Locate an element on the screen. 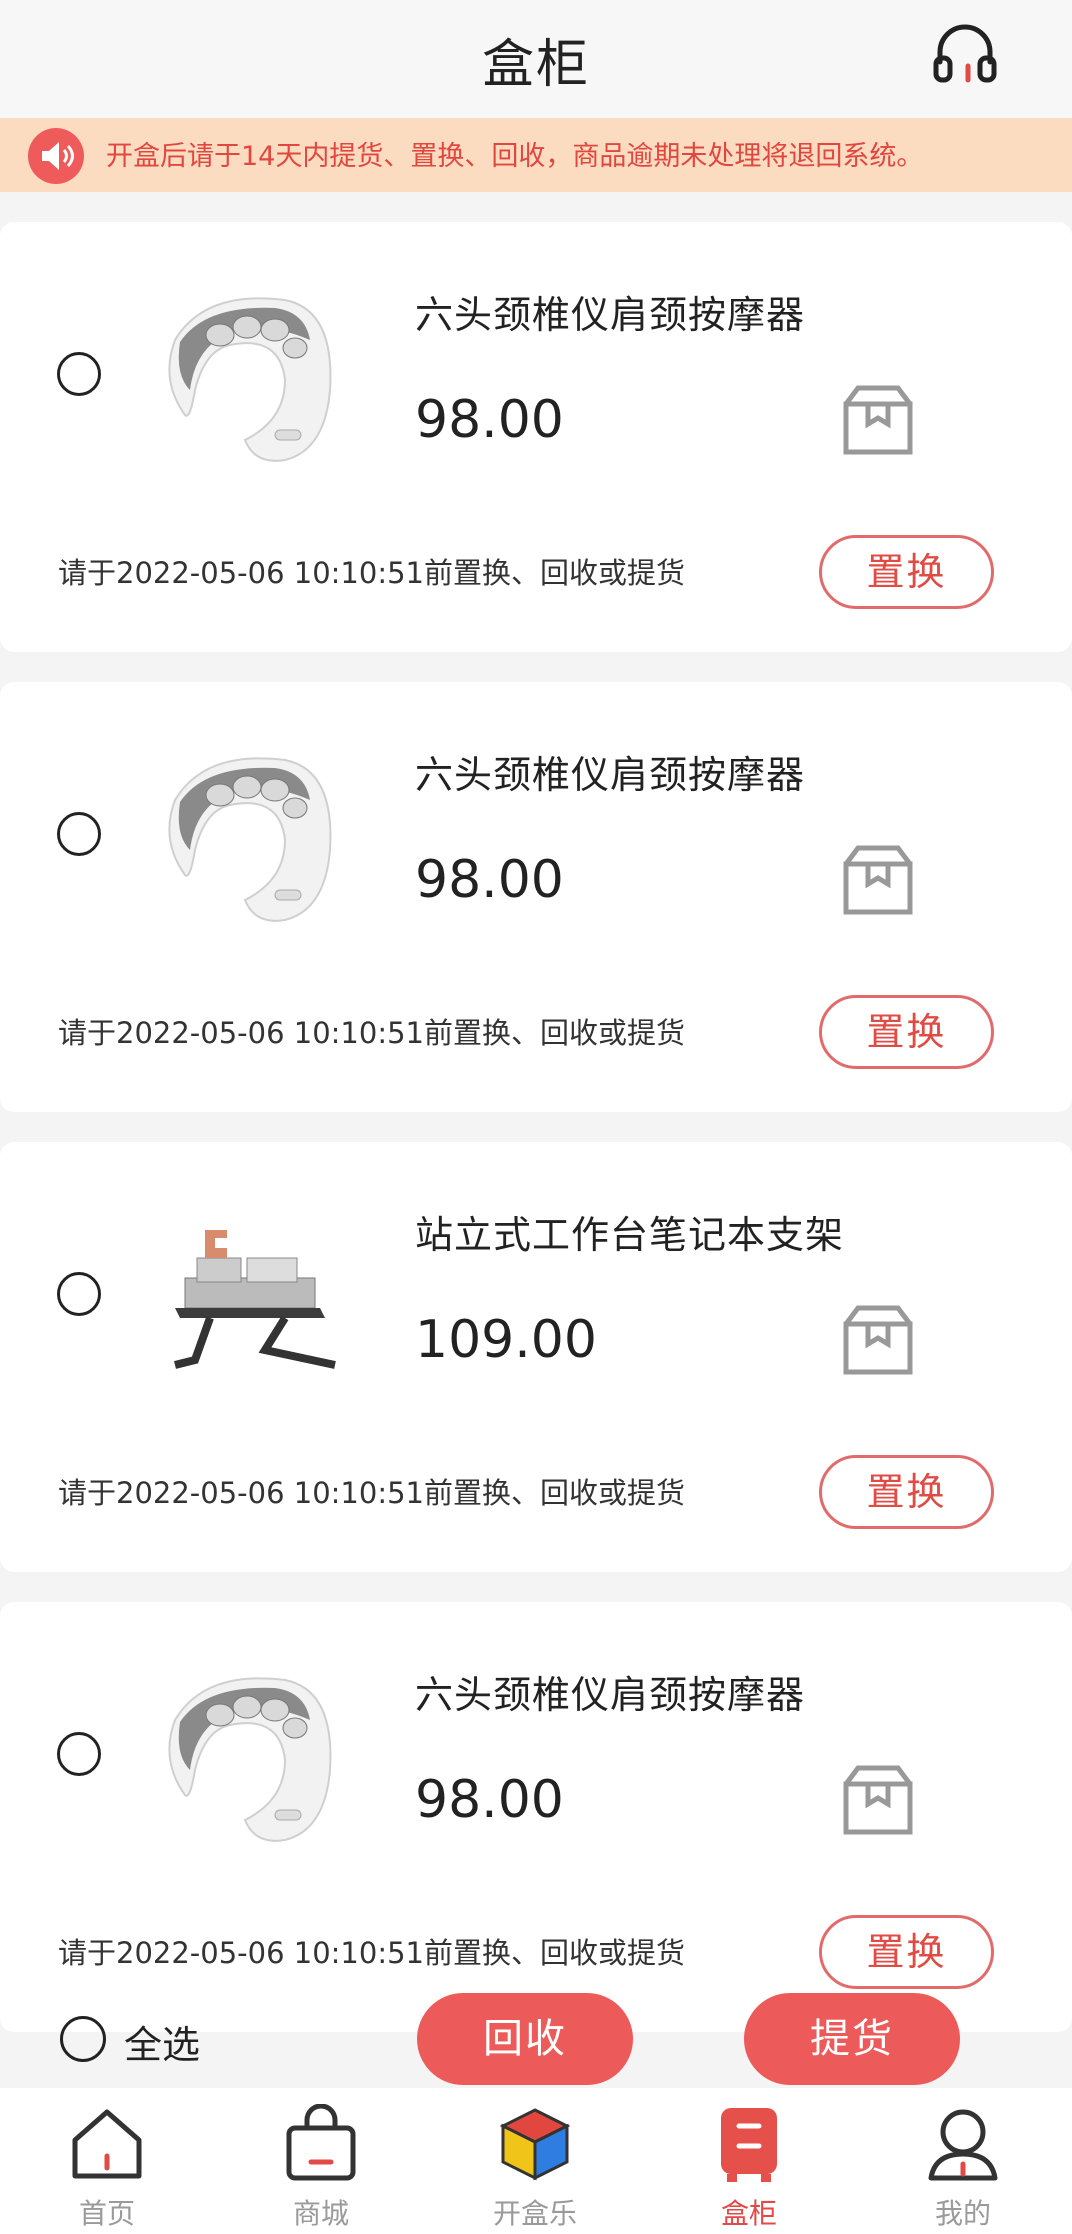  recycle-button: 回收 is located at coordinates (525, 2039).